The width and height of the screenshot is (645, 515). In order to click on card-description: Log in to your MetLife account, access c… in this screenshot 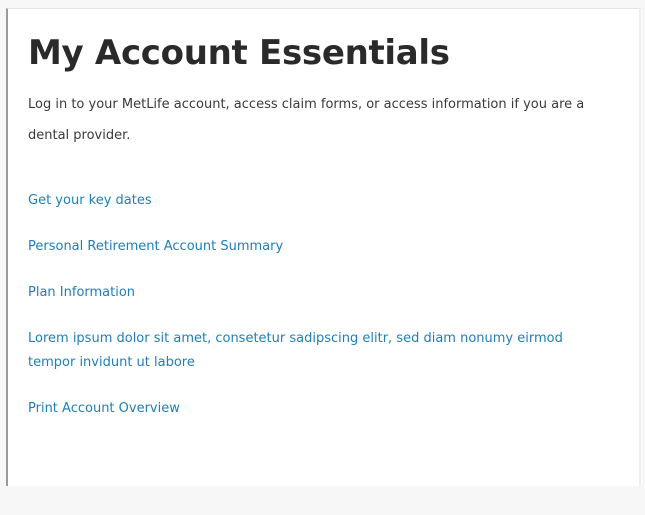, I will do `click(306, 120)`.